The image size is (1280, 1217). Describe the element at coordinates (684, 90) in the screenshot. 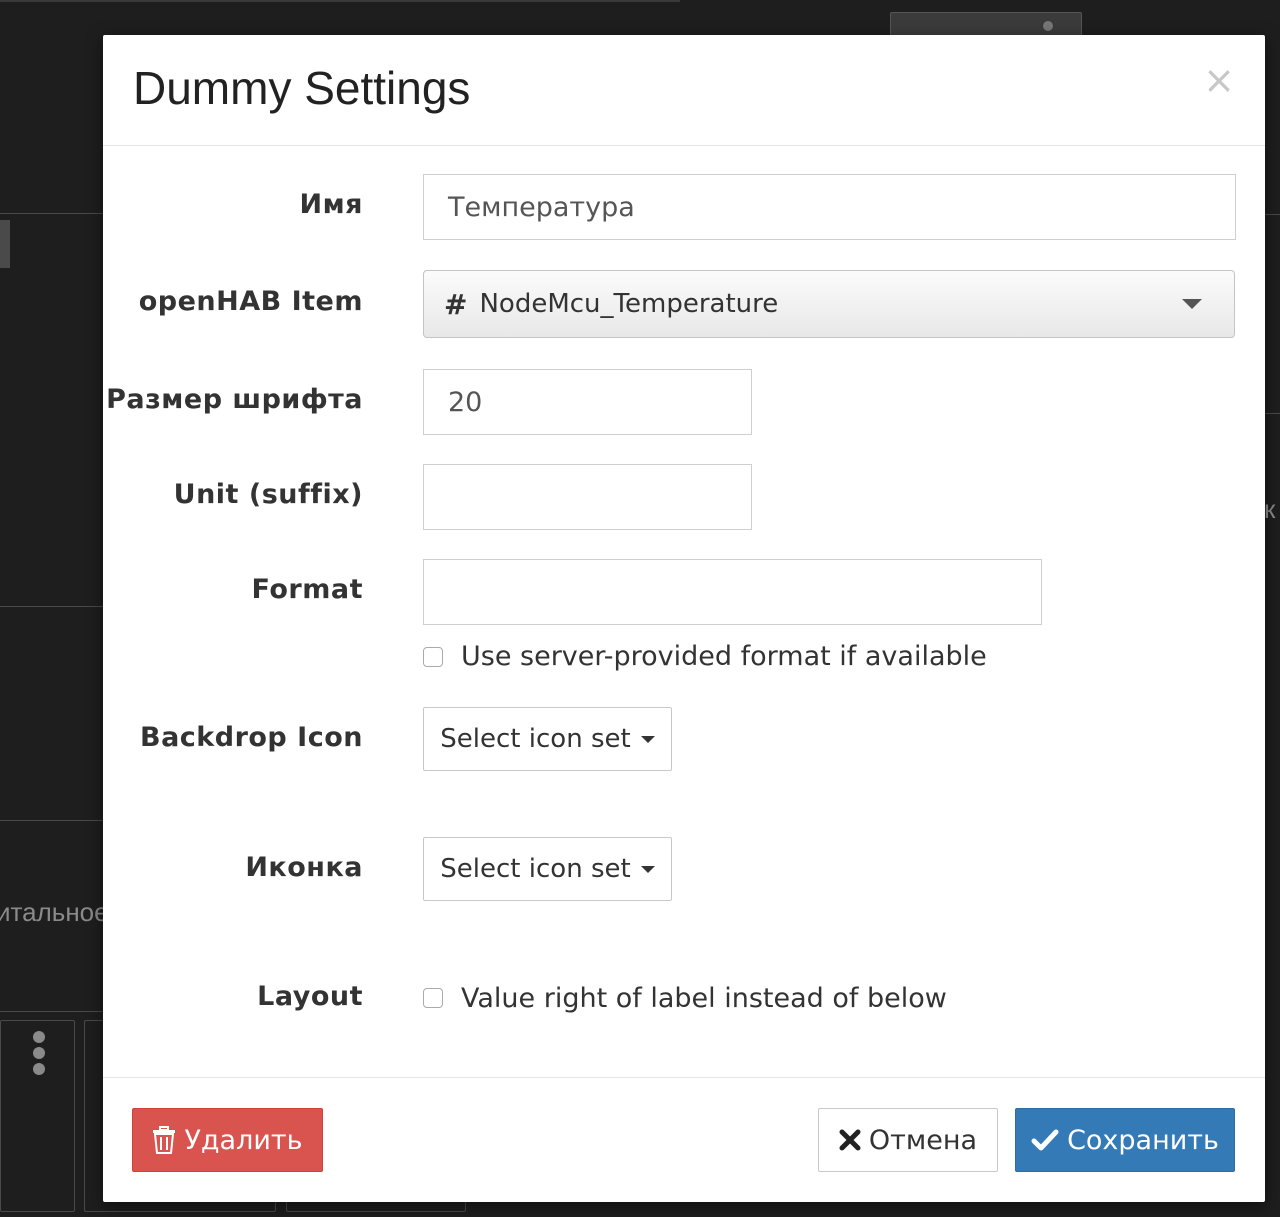

I see `modal-header: Dummy Settings ×` at that location.